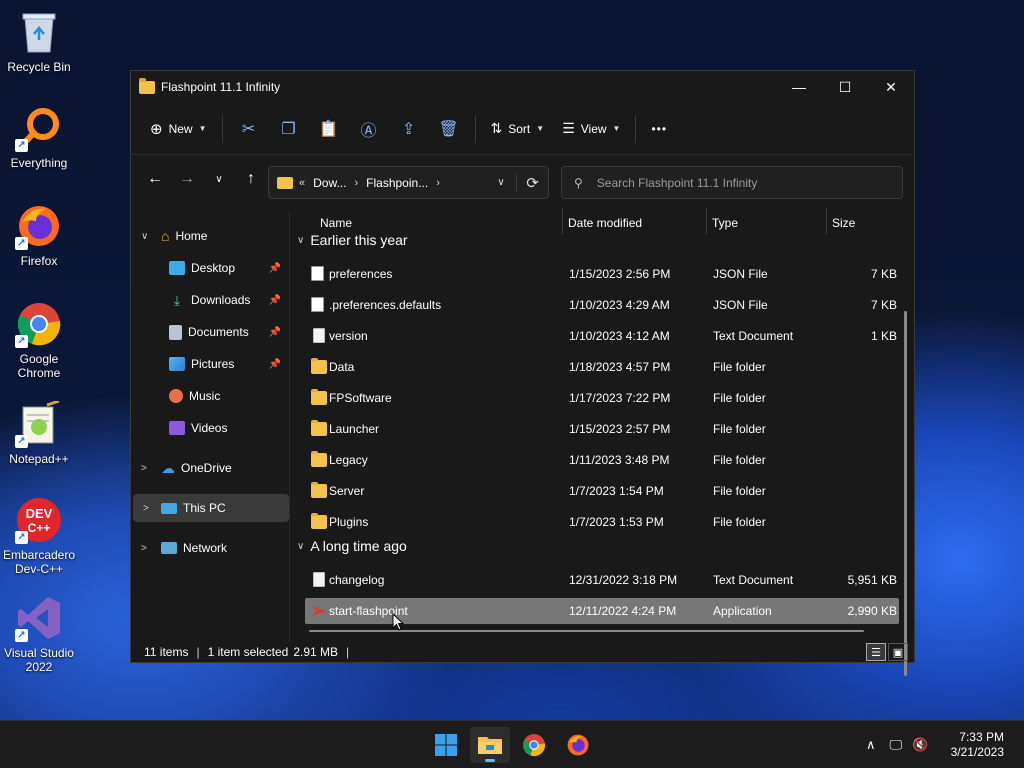 The height and width of the screenshot is (768, 1024). I want to click on address-bar: « Dow... › Flashpoin... › ∨ ⟳, so click(408, 182).